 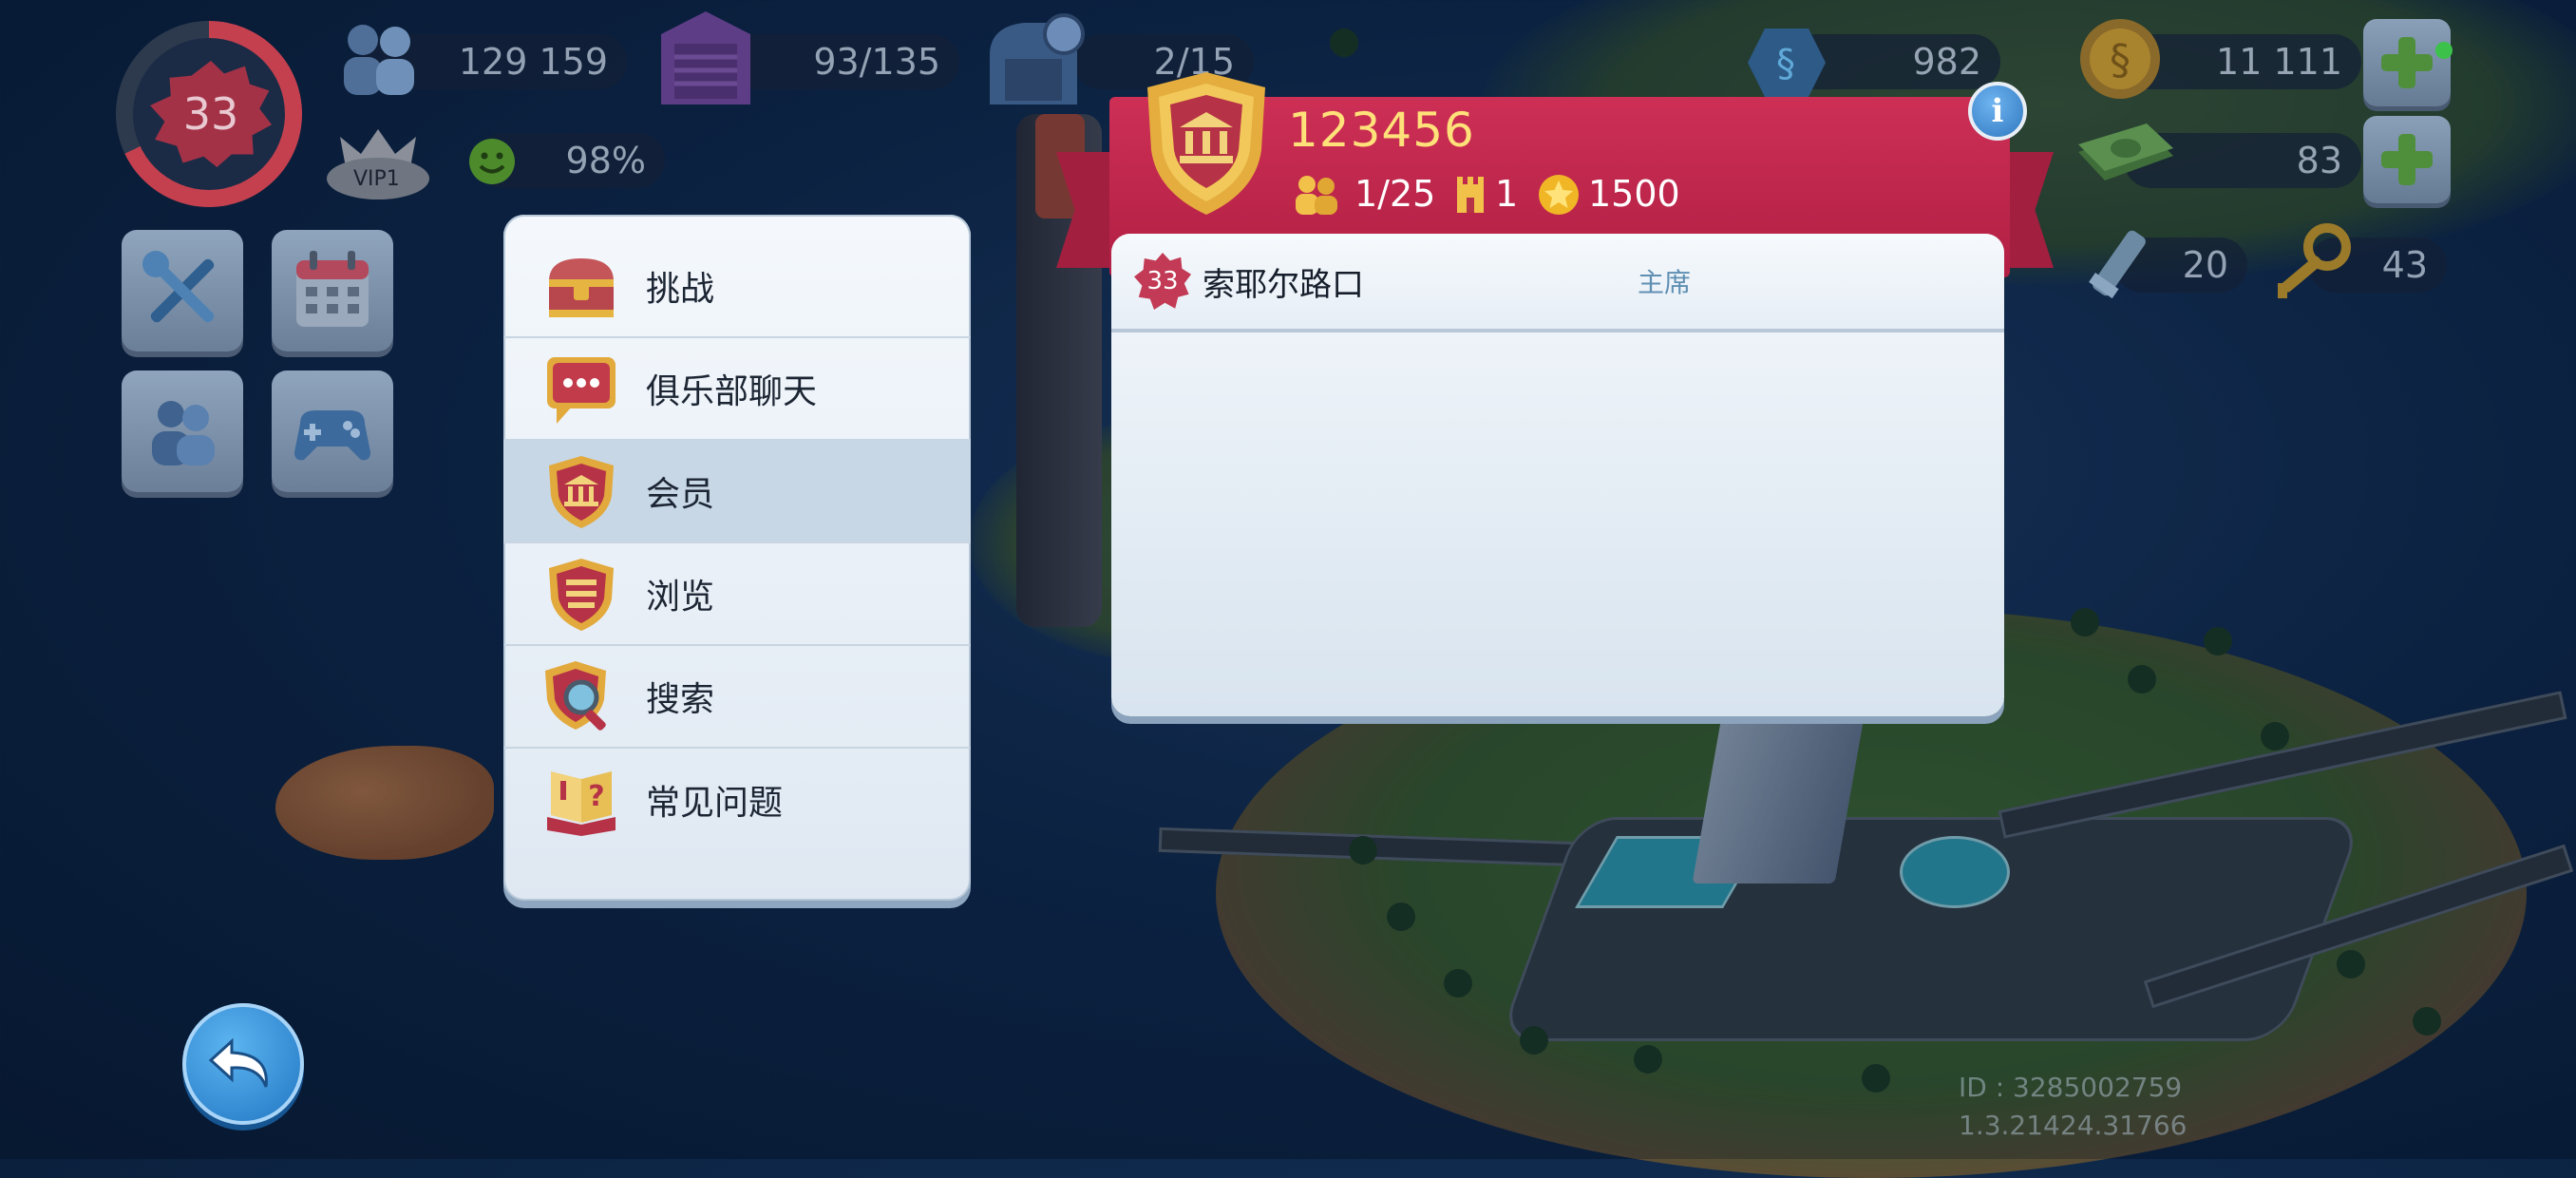 I want to click on treasure-chest-icon, so click(x=581, y=287).